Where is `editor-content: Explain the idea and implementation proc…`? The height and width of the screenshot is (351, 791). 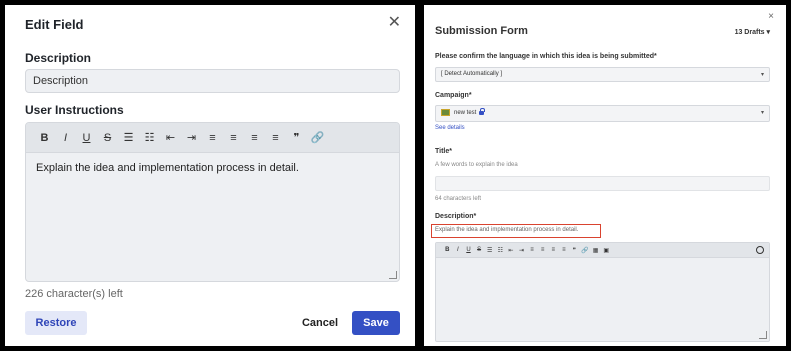 editor-content: Explain the idea and implementation proc… is located at coordinates (212, 168).